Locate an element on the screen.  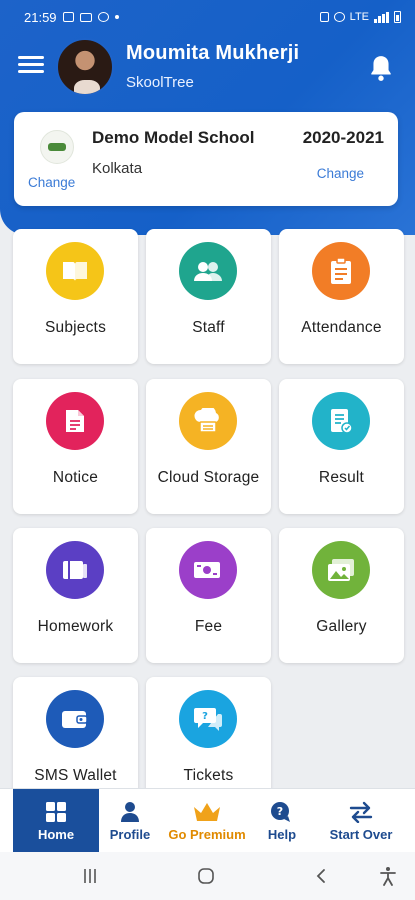
homework-icon is located at coordinates (75, 570).